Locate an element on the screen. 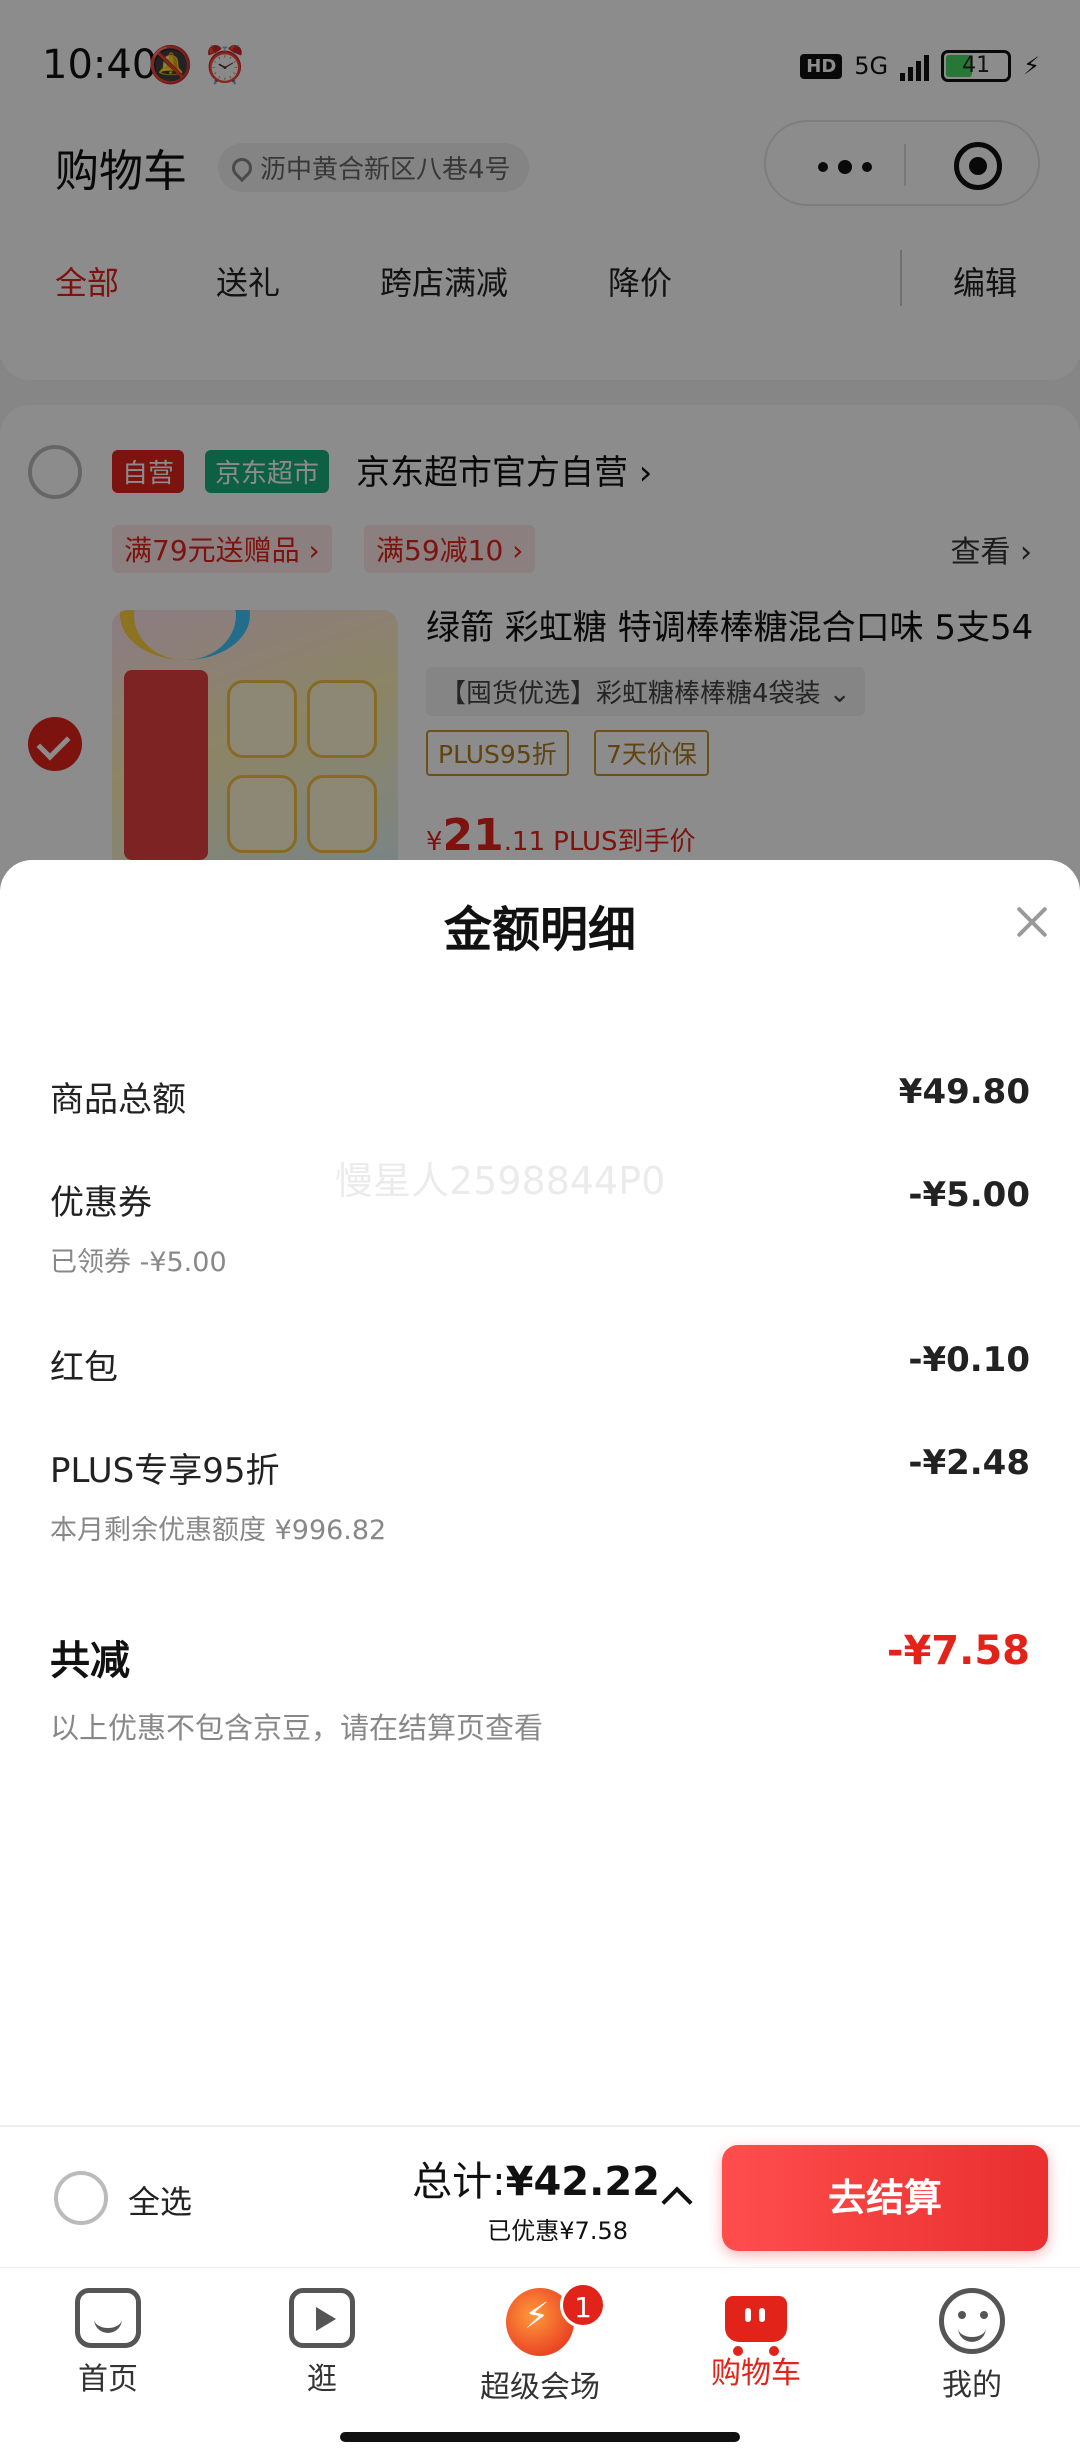 Image resolution: width=1080 pixels, height=2460 pixels. checkout-bar: 全选 总计:¥42.22 已优惠¥7.58 去结算 is located at coordinates (540, 2196).